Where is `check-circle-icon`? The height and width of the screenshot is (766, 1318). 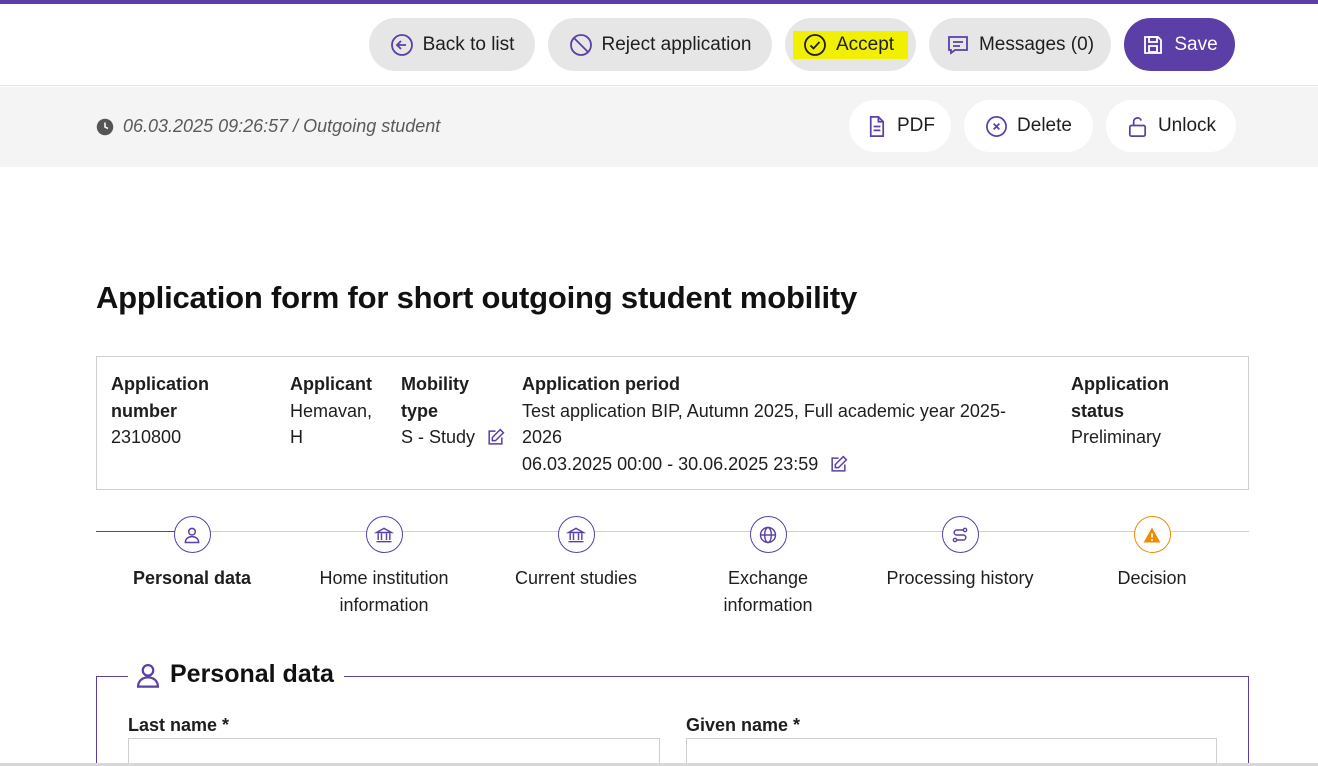 check-circle-icon is located at coordinates (815, 44).